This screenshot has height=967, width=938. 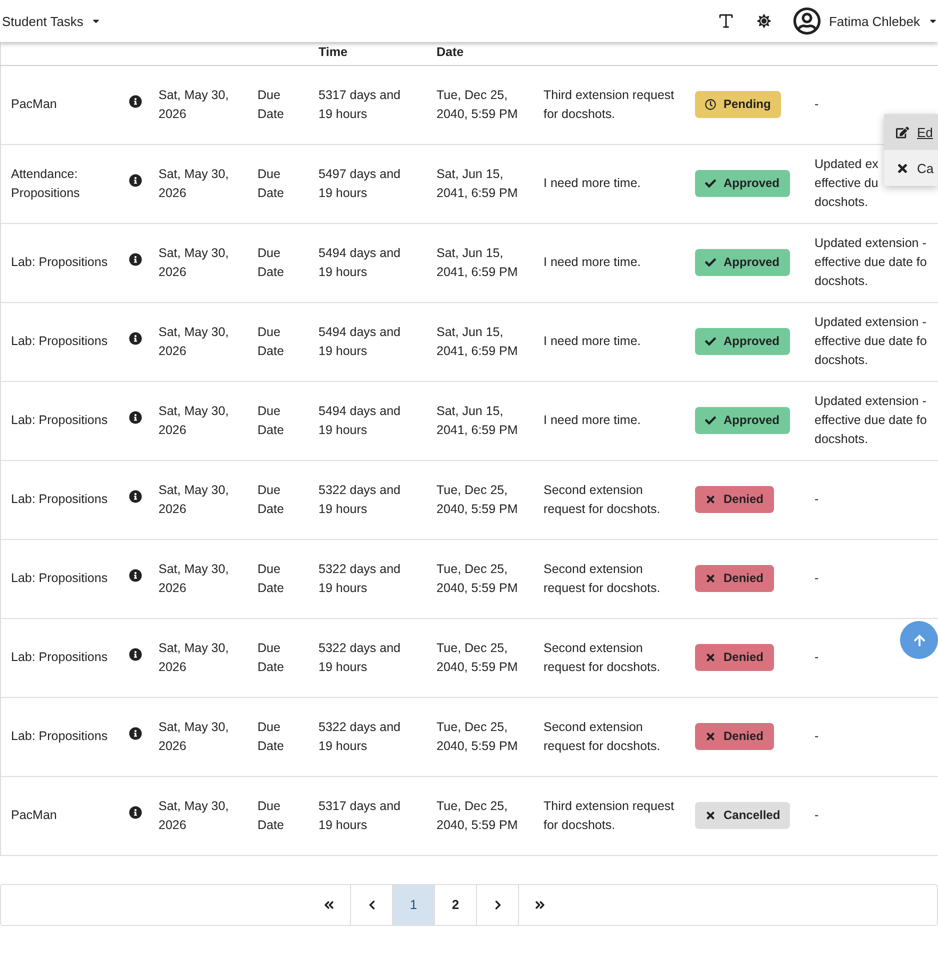 I want to click on status-badge: Cancelled, so click(x=742, y=815).